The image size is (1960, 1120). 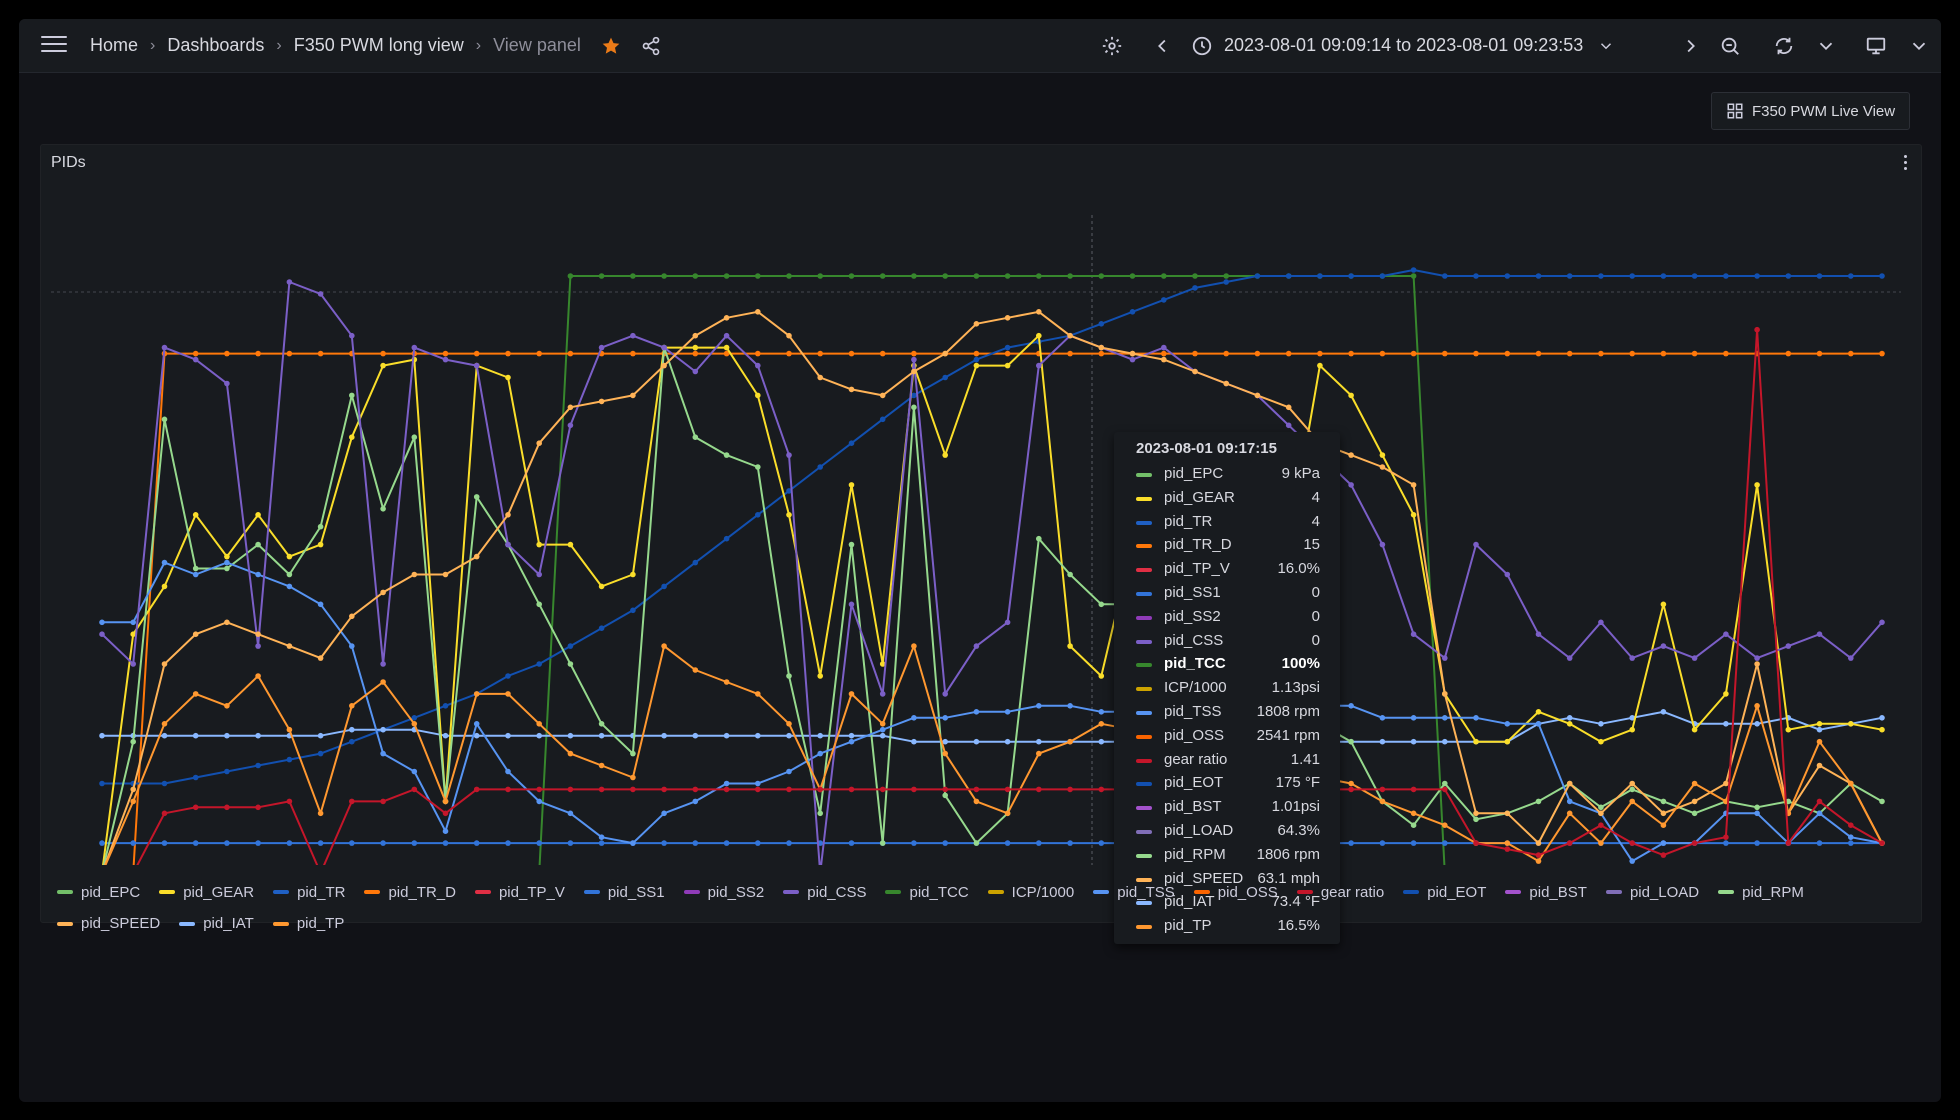 What do you see at coordinates (1444, 892) in the screenshot?
I see `legend-item: pid_EOT` at bounding box center [1444, 892].